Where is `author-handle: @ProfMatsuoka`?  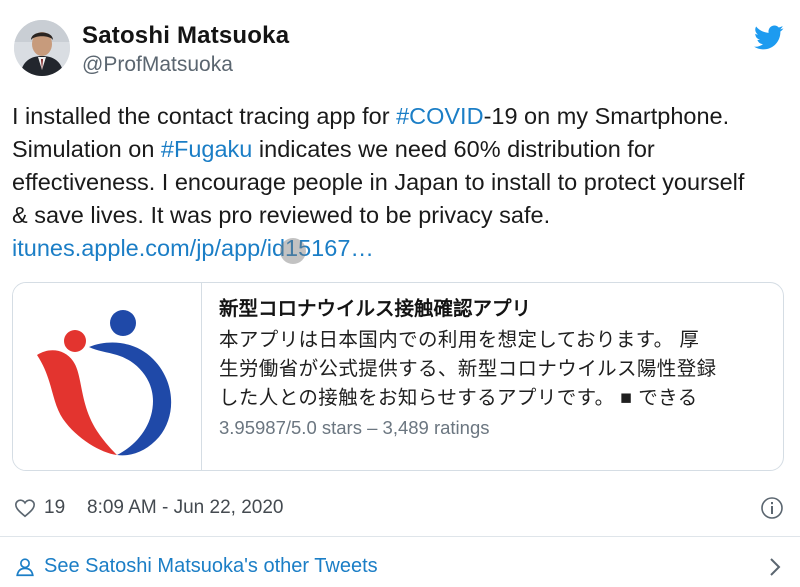
author-handle: @ProfMatsuoka is located at coordinates (157, 65).